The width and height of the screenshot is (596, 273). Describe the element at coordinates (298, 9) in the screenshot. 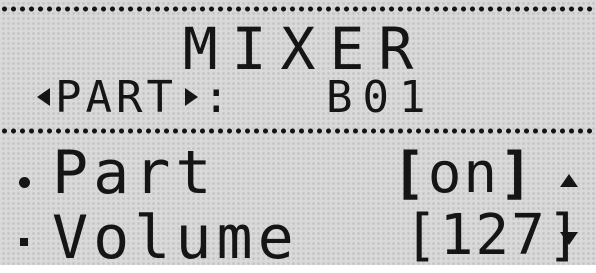

I see `top-dotted-divider` at that location.